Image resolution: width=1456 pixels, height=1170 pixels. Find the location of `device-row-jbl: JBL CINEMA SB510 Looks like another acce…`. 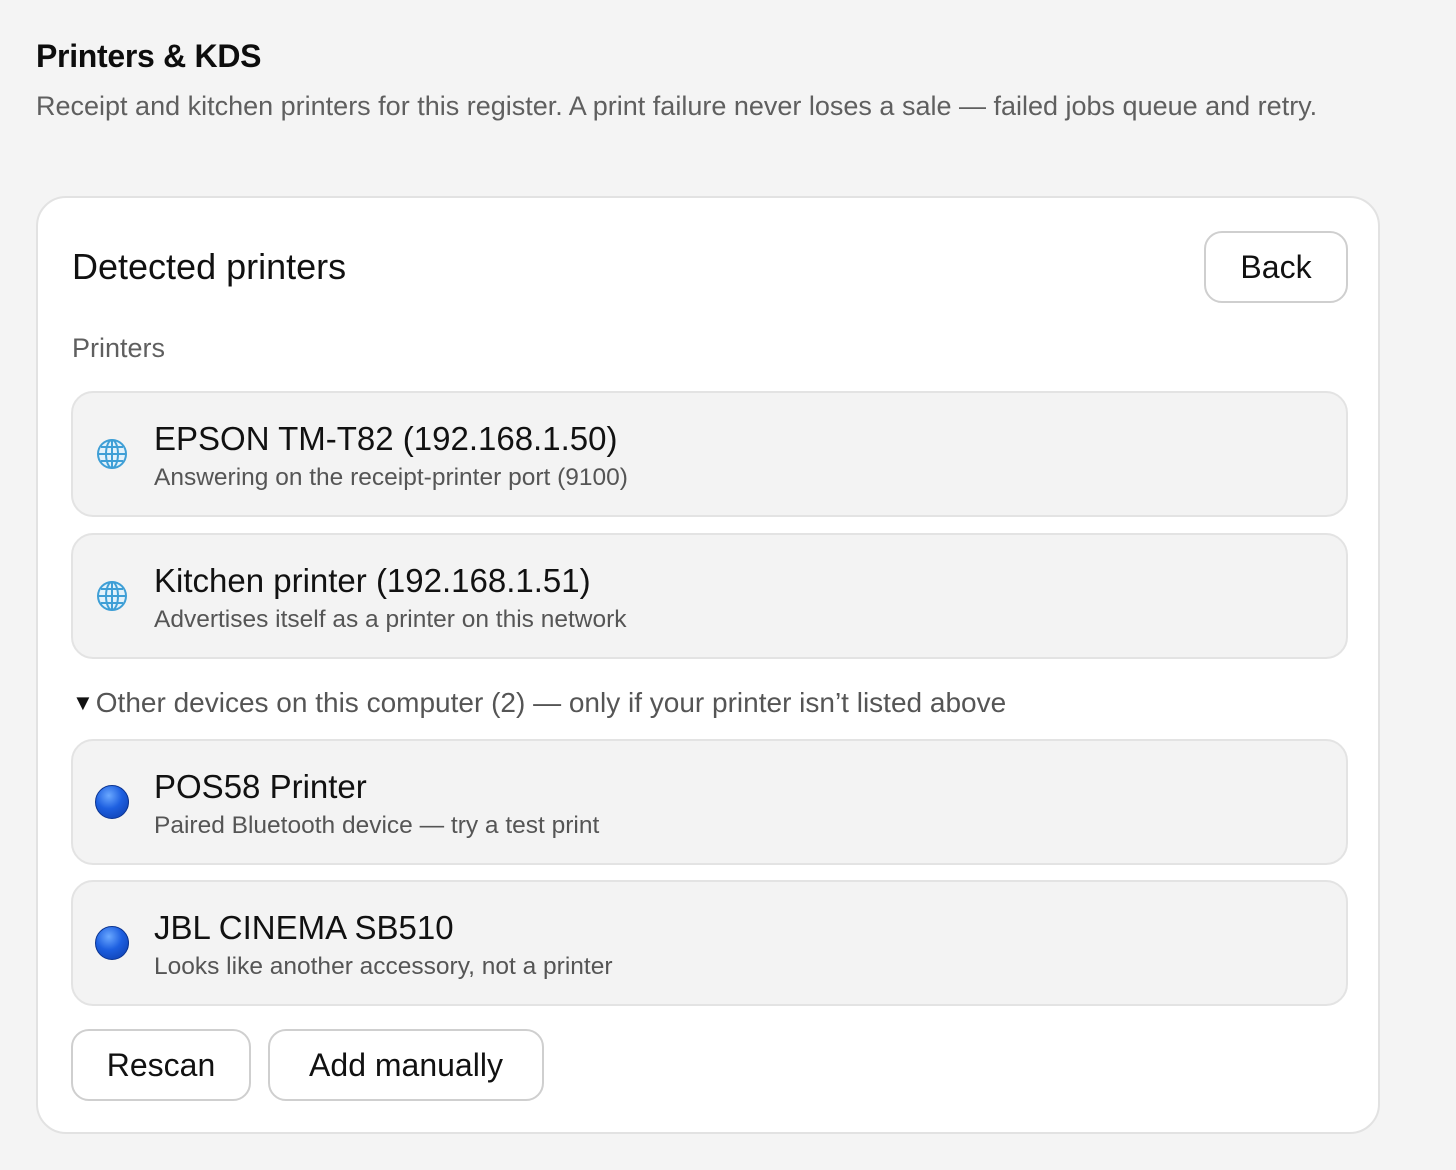

device-row-jbl: JBL CINEMA SB510 Looks like another acce… is located at coordinates (709, 943).